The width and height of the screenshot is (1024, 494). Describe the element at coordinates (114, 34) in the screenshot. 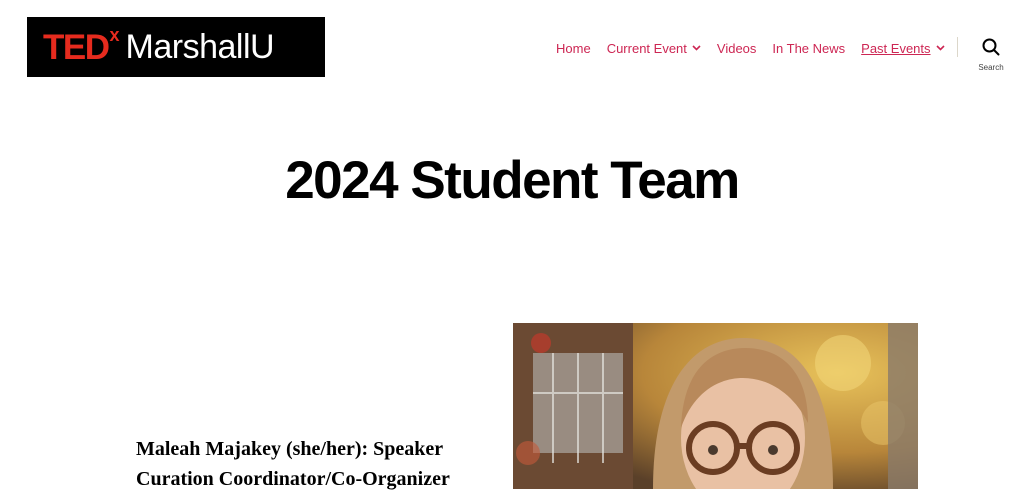

I see `logo-superscript: x` at that location.